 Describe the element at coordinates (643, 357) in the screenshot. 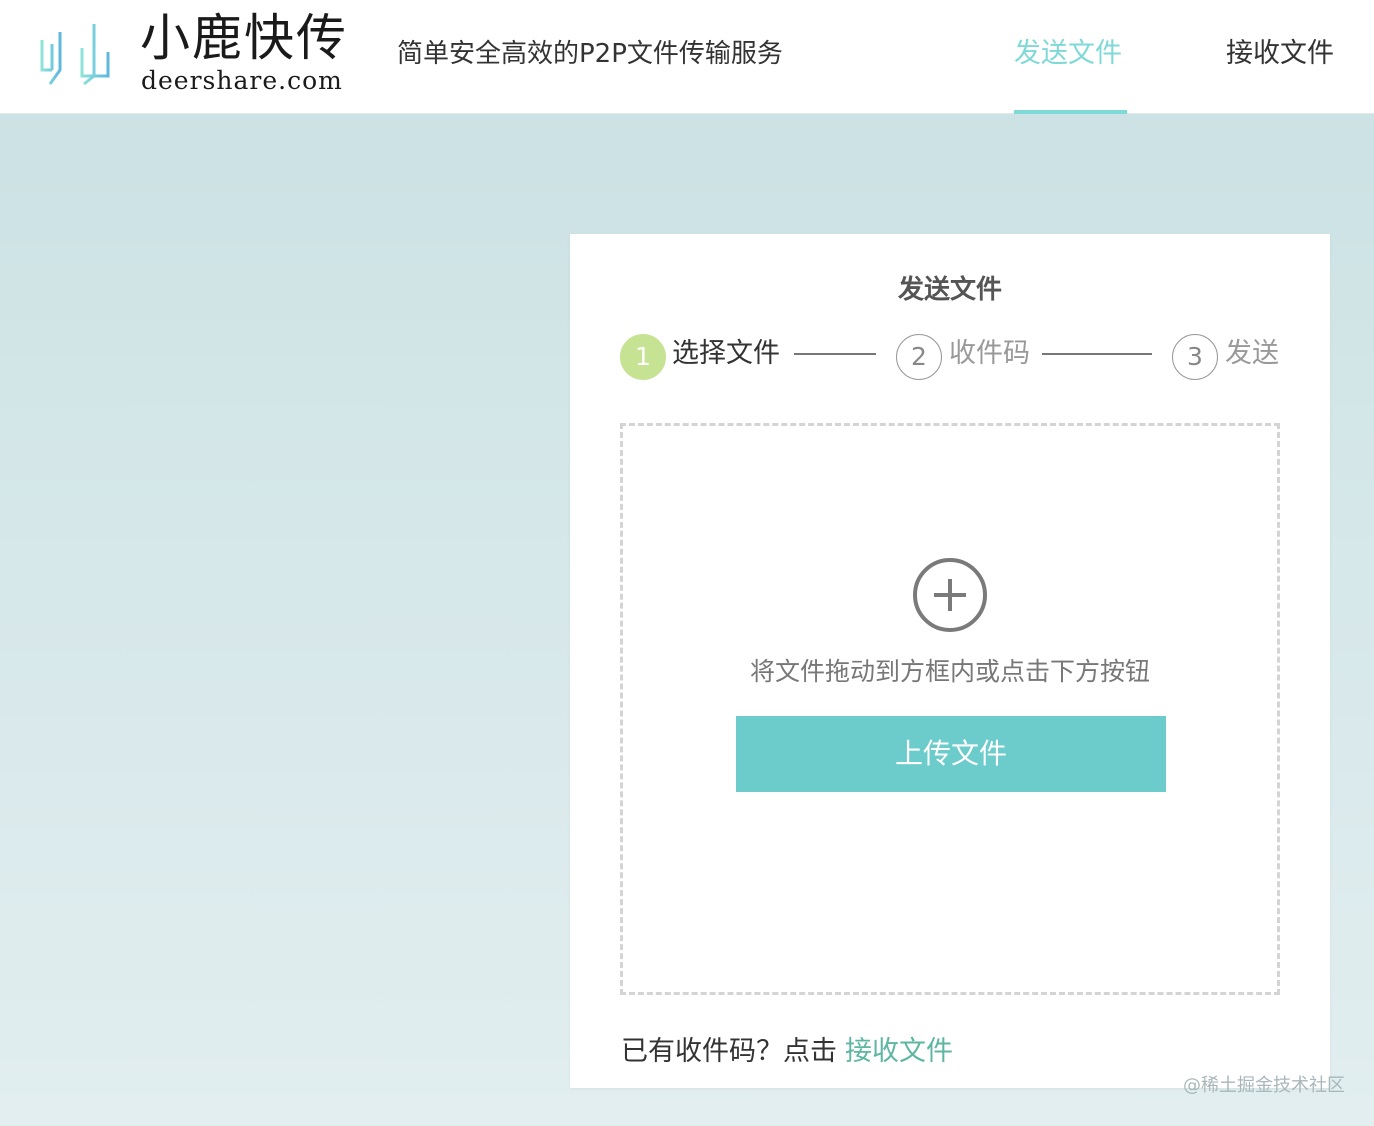

I see `step-1-circle: 1` at that location.